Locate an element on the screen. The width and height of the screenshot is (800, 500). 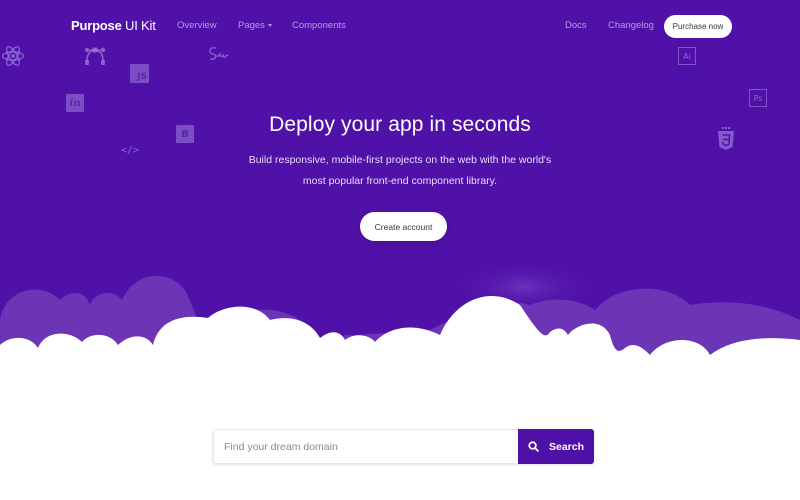
react-icon is located at coordinates (13, 56).